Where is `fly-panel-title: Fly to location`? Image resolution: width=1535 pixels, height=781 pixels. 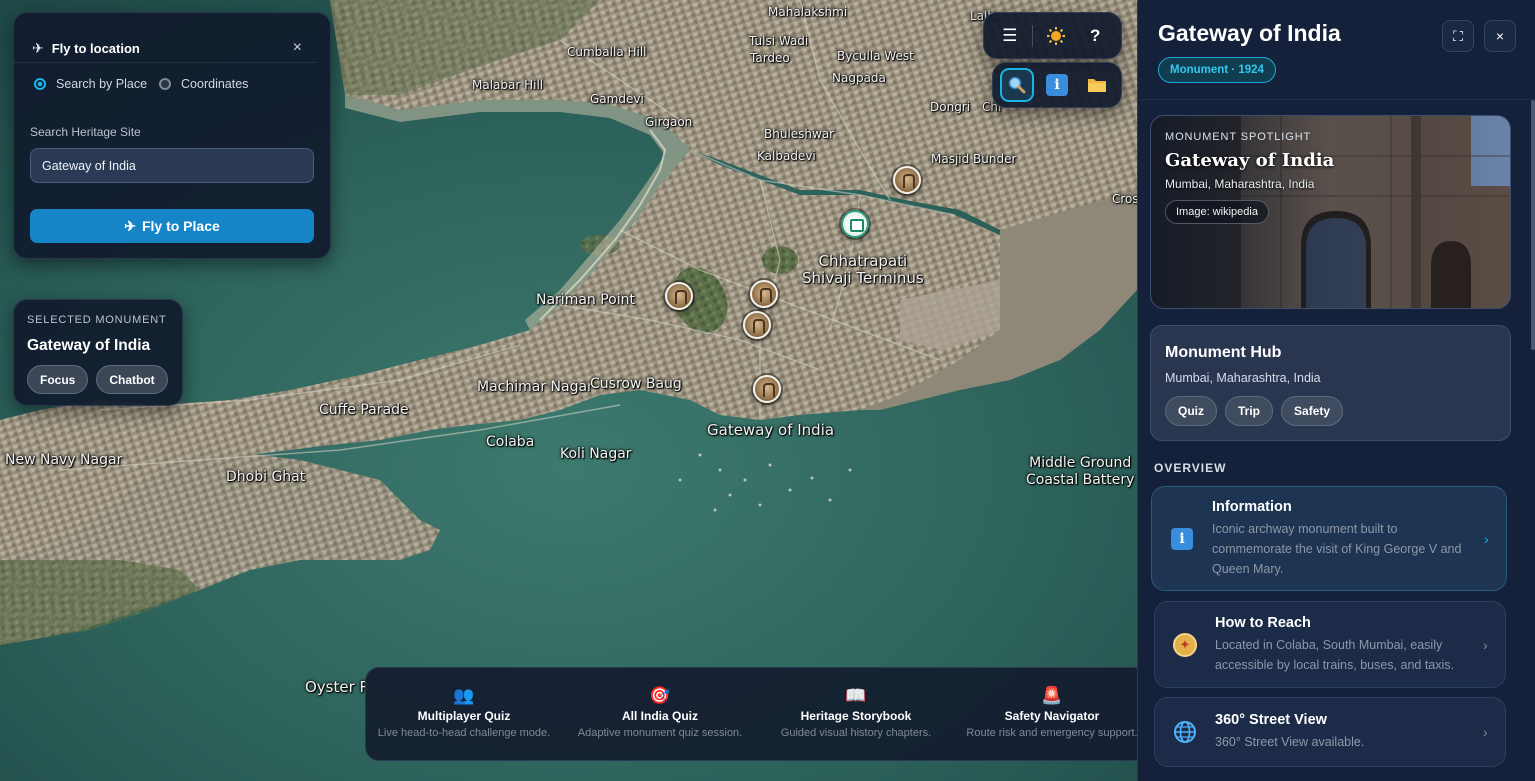
fly-panel-title: Fly to location is located at coordinates (95, 48).